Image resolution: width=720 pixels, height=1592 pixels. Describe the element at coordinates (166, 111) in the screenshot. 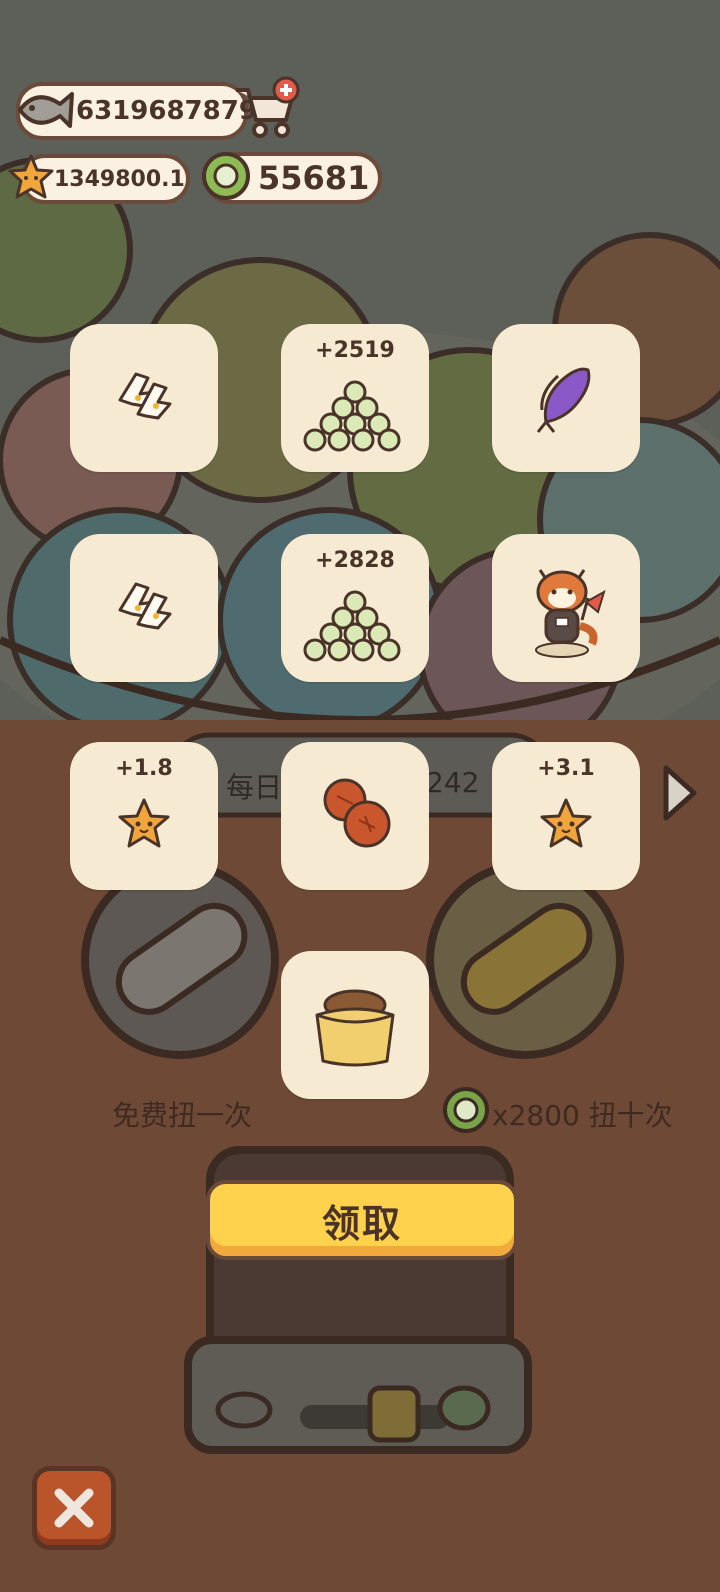

I see `fish-amount: 6319687879` at that location.